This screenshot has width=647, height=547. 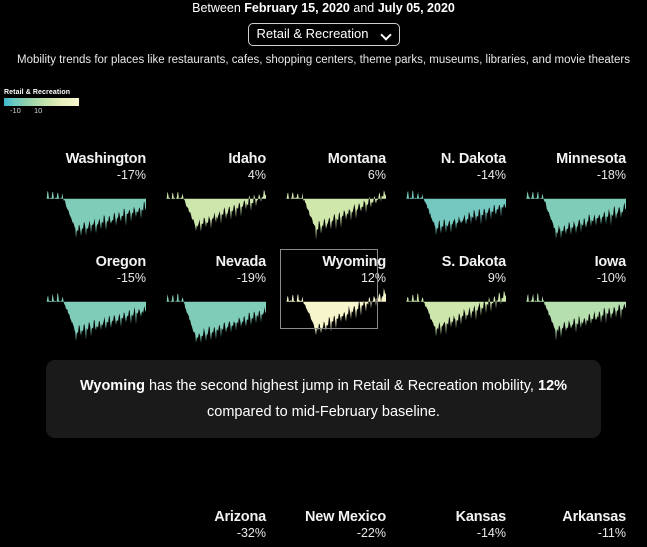 I want to click on annotation-state: Wyoming, so click(x=112, y=386).